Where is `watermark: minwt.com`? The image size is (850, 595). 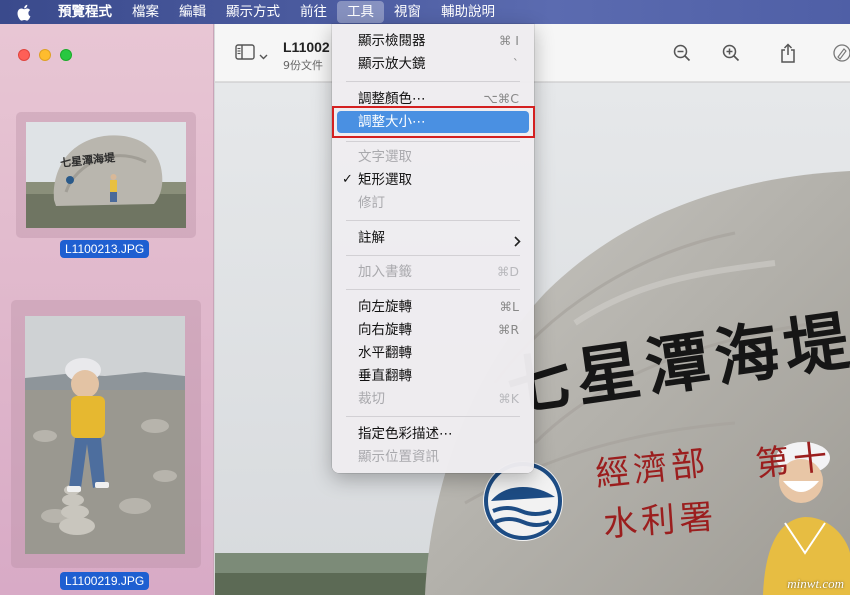
watermark: minwt.com is located at coordinates (815, 583).